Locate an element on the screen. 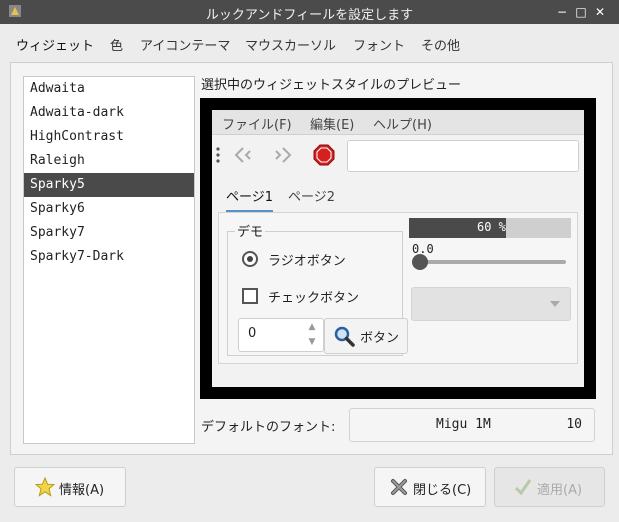  font-chooser-button: Migu 1M 10 is located at coordinates (472, 425).